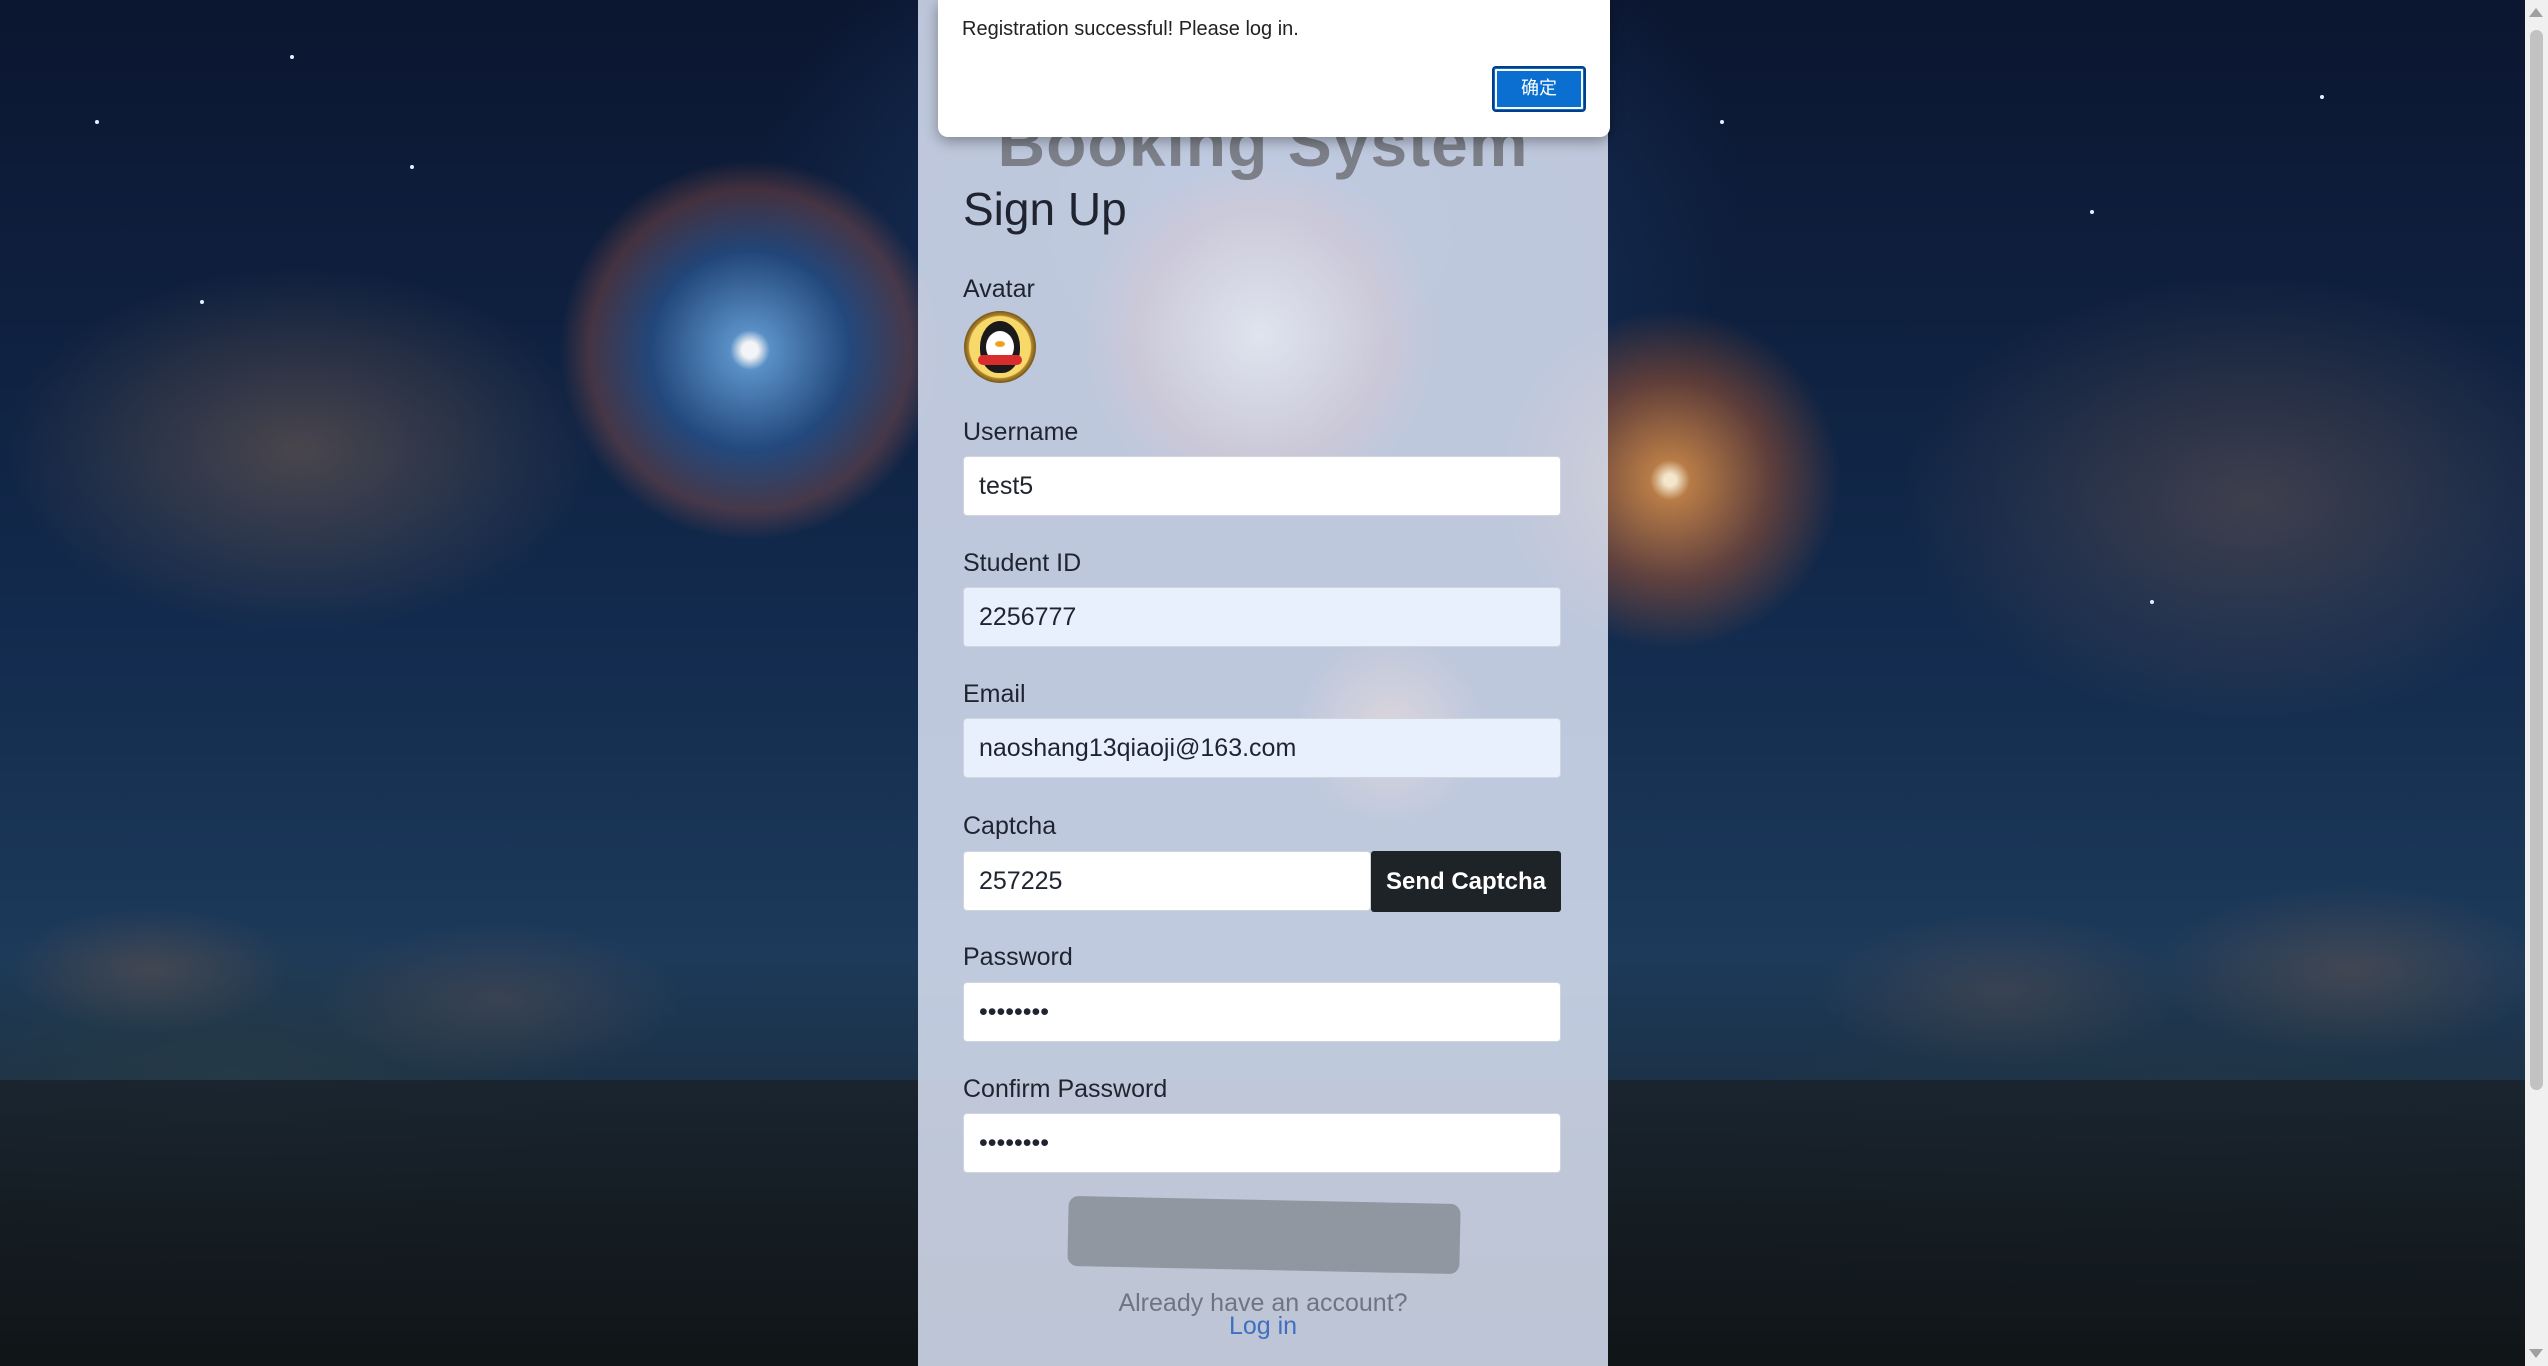 The height and width of the screenshot is (1366, 2548). What do you see at coordinates (1000, 360) in the screenshot?
I see `penguin-scarf` at bounding box center [1000, 360].